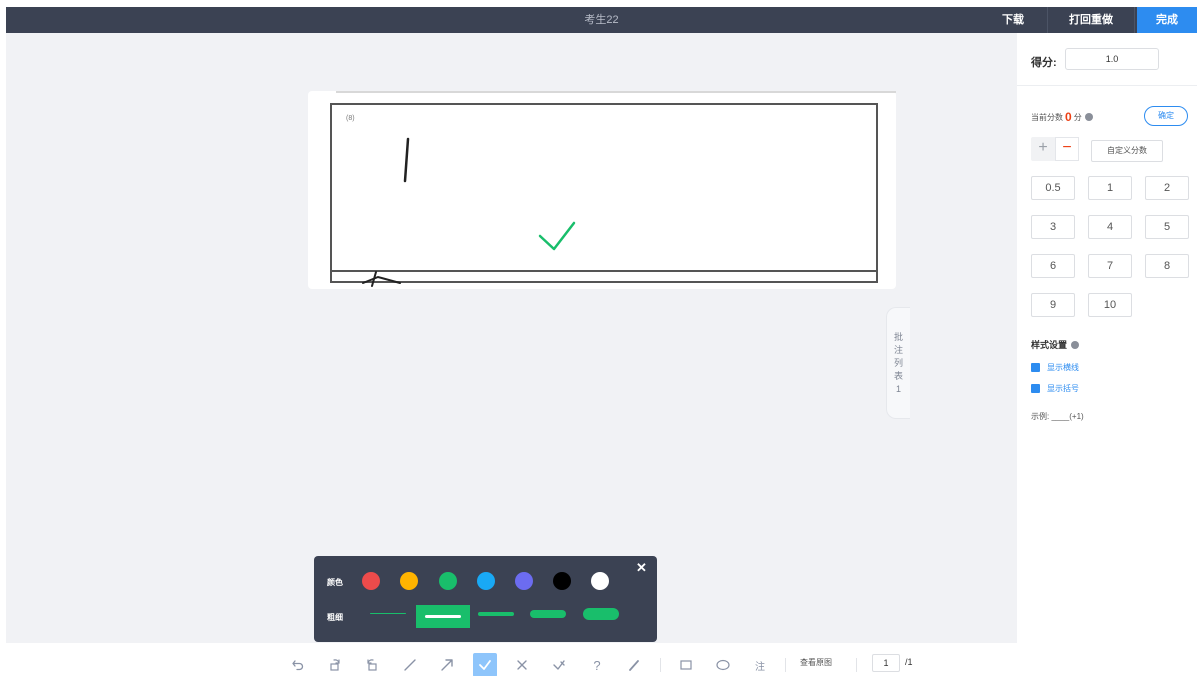 The image size is (1197, 676). What do you see at coordinates (898, 375) in the screenshot?
I see `annotation-list-char: 表` at bounding box center [898, 375].